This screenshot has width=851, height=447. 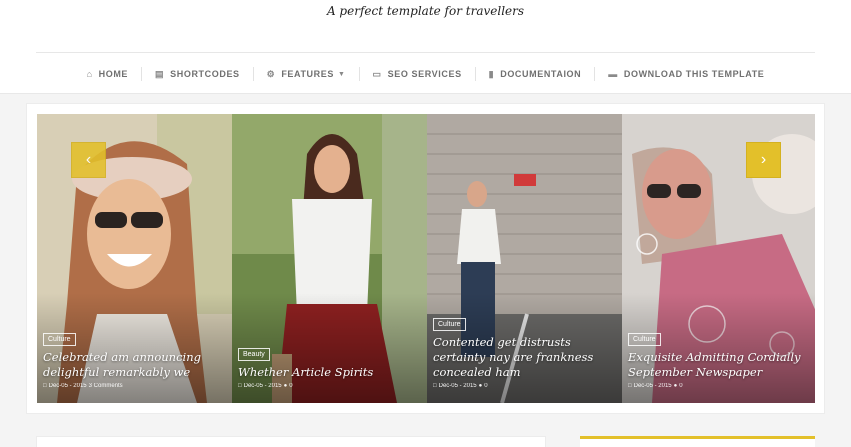 What do you see at coordinates (697, 441) in the screenshot?
I see `sidebar-widget` at bounding box center [697, 441].